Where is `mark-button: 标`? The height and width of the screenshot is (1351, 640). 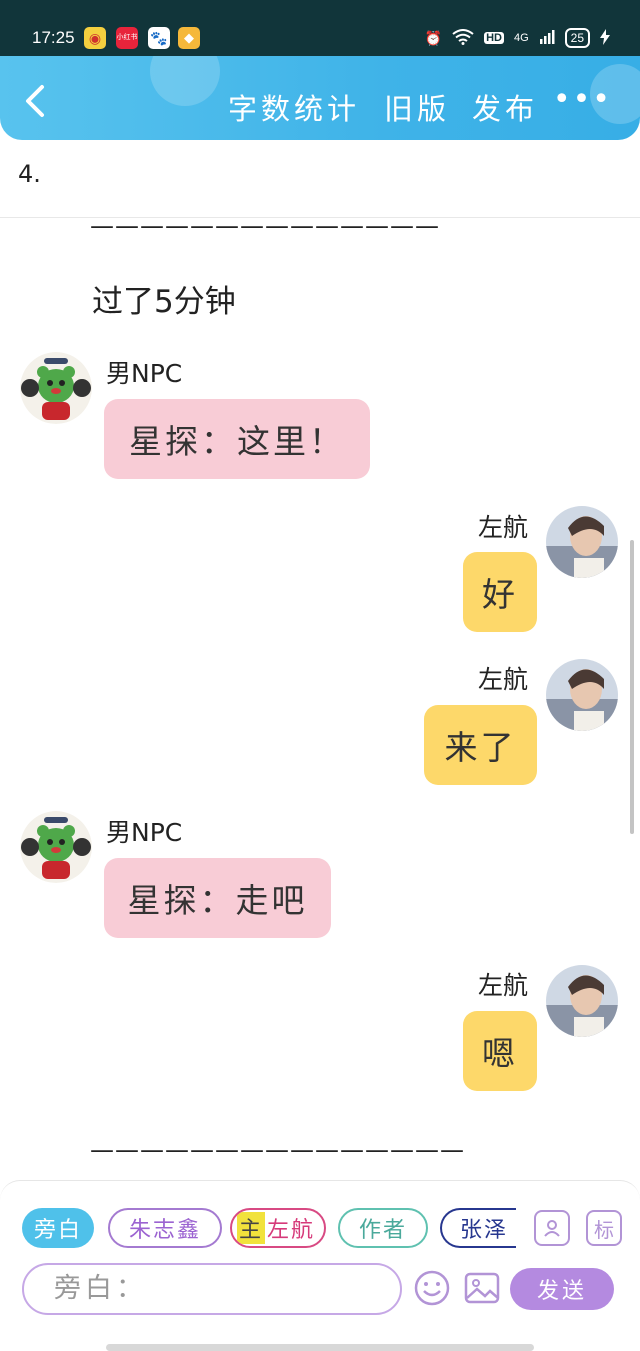 mark-button: 标 is located at coordinates (604, 1228).